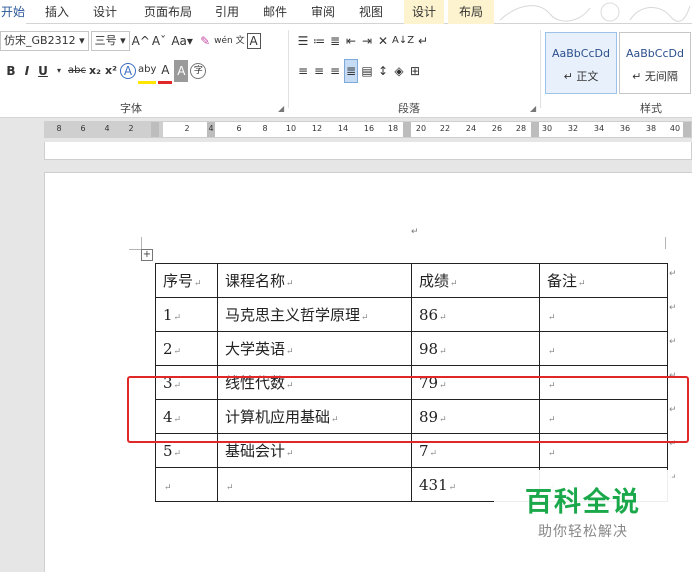 The image size is (692, 572). What do you see at coordinates (655, 63) in the screenshot?
I see `style-no-spacing: AaBbCcDd ↵ 无间隔` at bounding box center [655, 63].